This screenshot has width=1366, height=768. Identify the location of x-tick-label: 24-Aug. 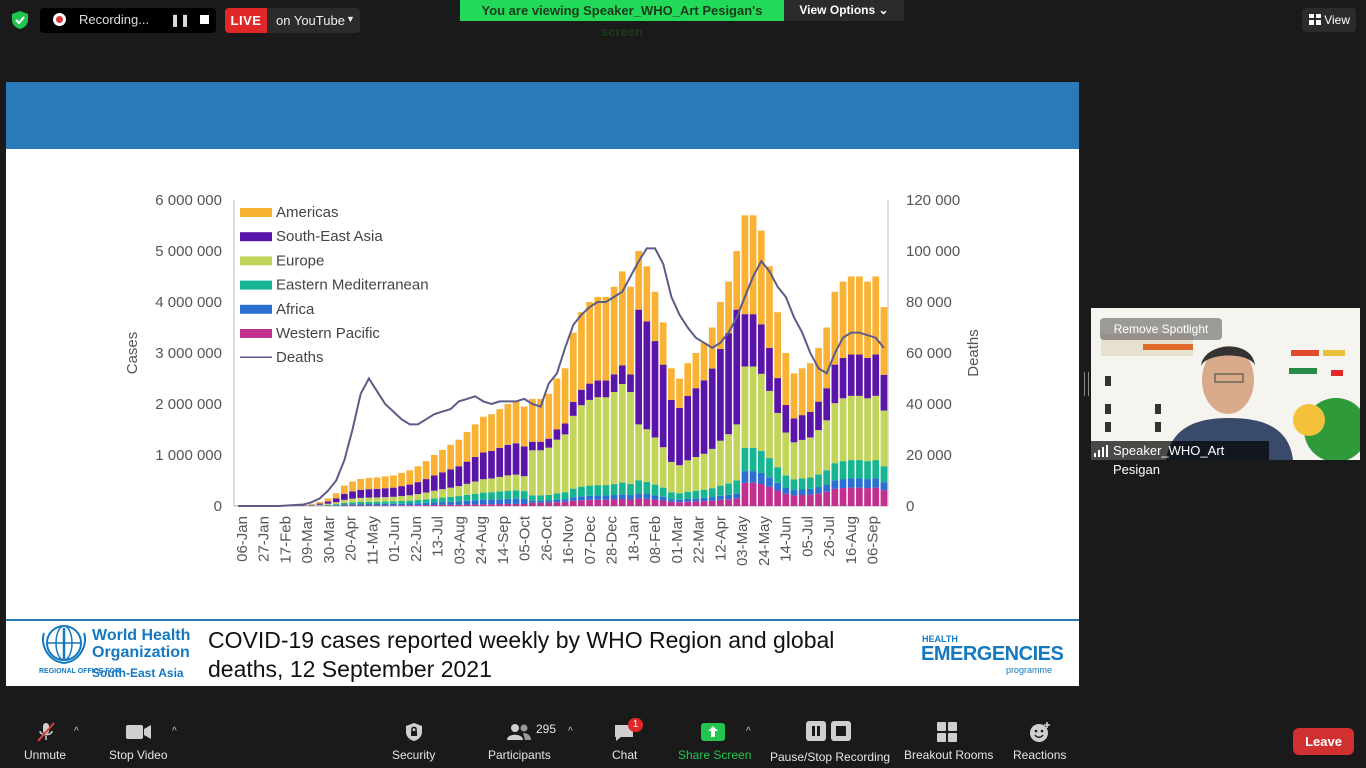
(481, 540).